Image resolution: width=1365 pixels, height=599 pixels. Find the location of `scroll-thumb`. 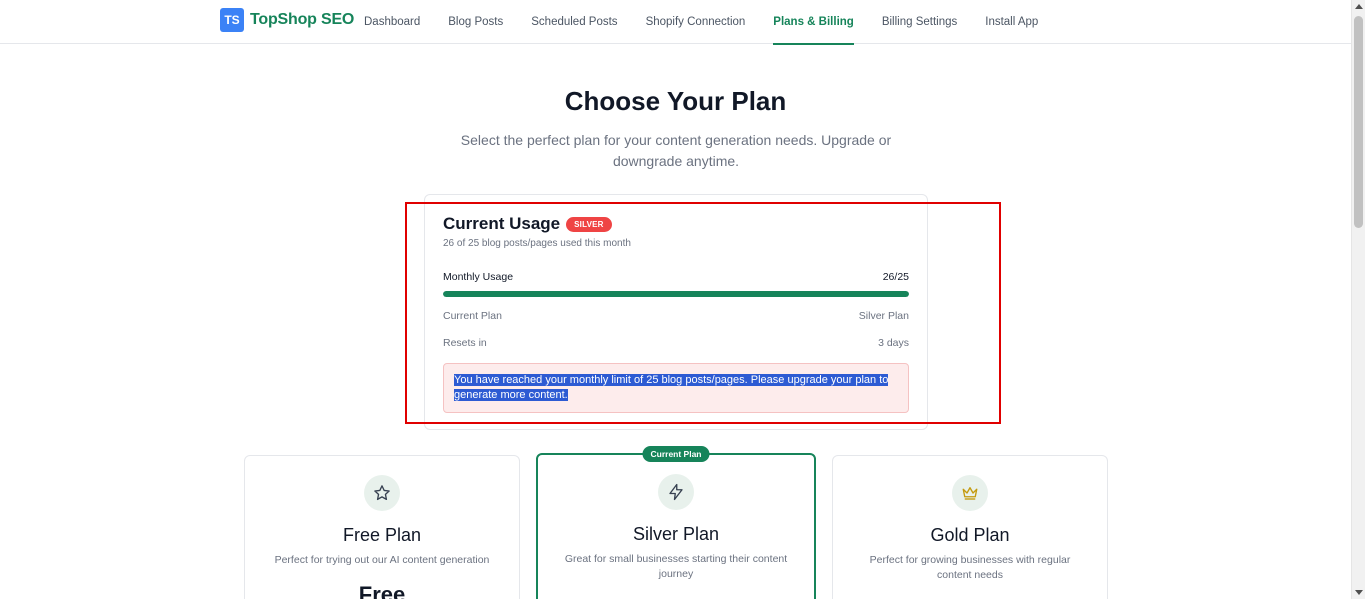

scroll-thumb is located at coordinates (1358, 122).